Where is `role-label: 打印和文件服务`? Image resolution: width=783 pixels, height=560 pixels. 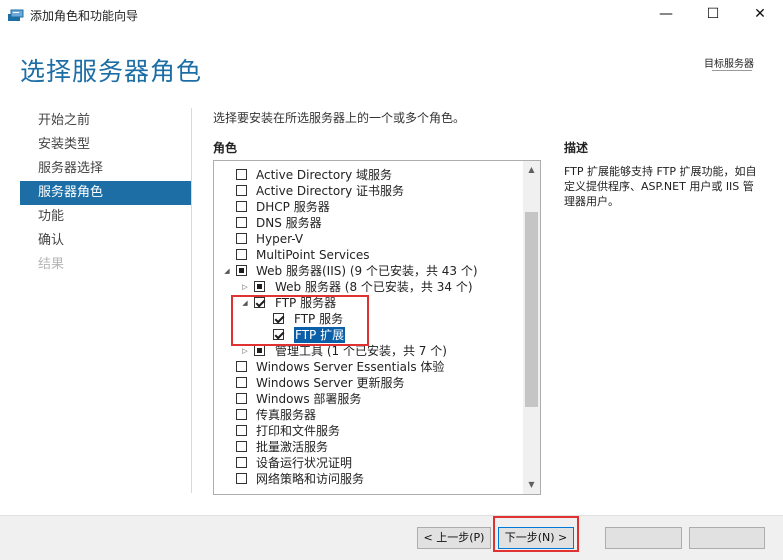
role-label: 打印和文件服务 is located at coordinates (298, 431).